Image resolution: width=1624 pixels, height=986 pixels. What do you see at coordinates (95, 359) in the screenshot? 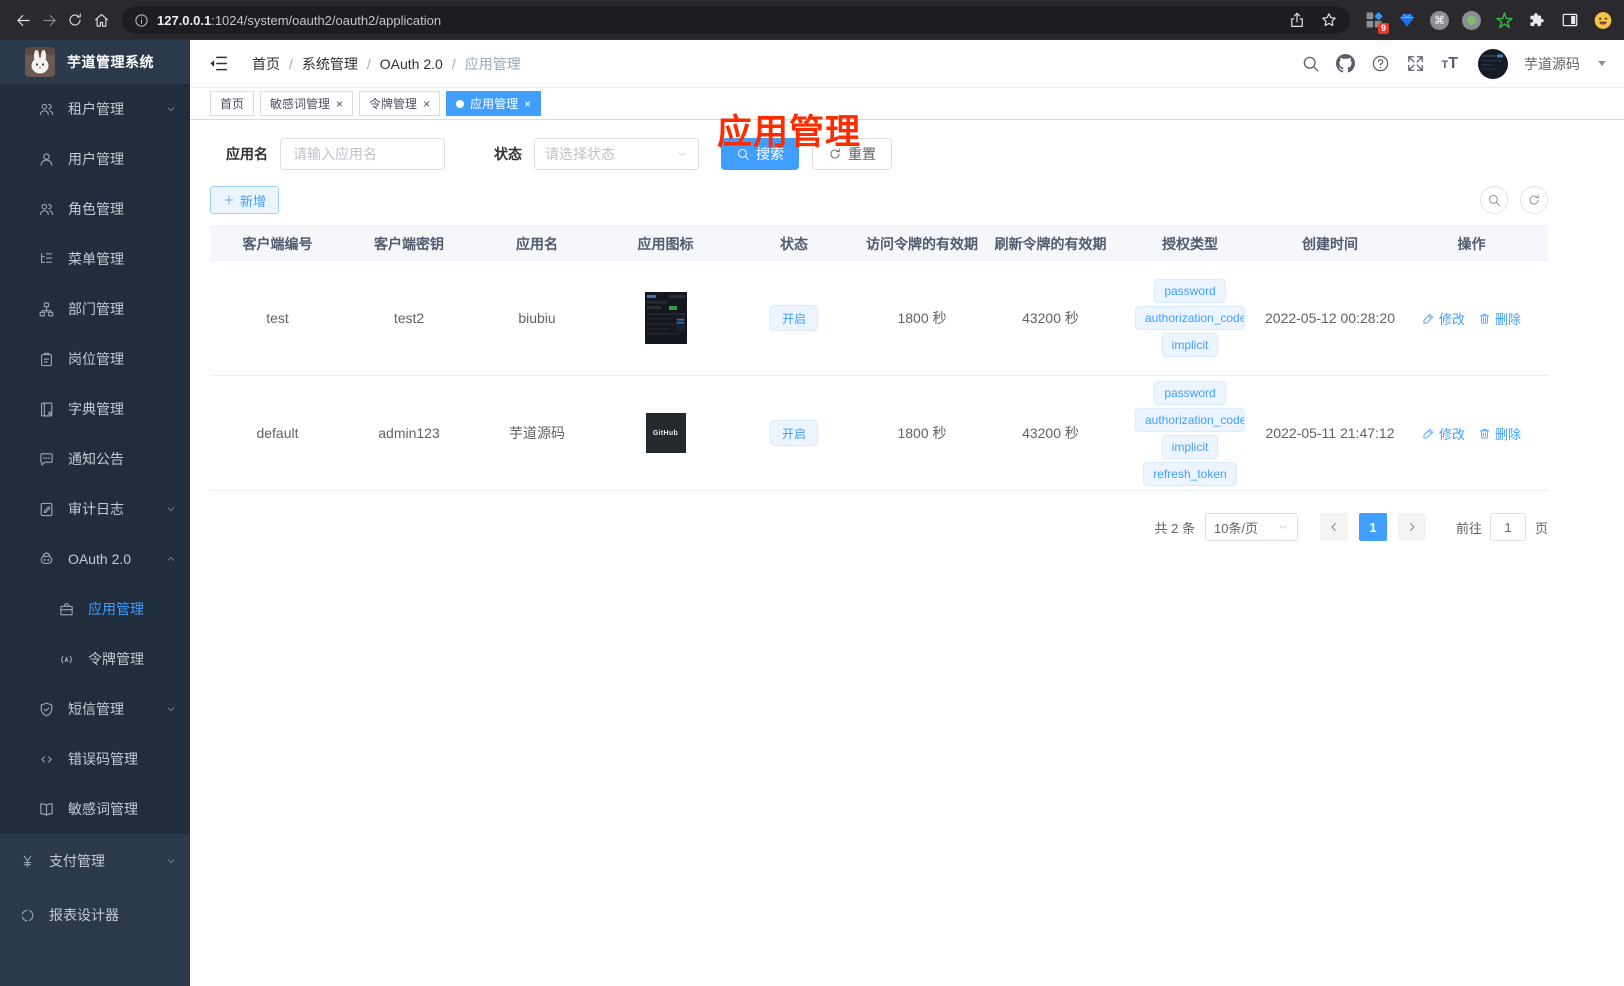
I see `sidebar-item-post: 岗位管理` at bounding box center [95, 359].